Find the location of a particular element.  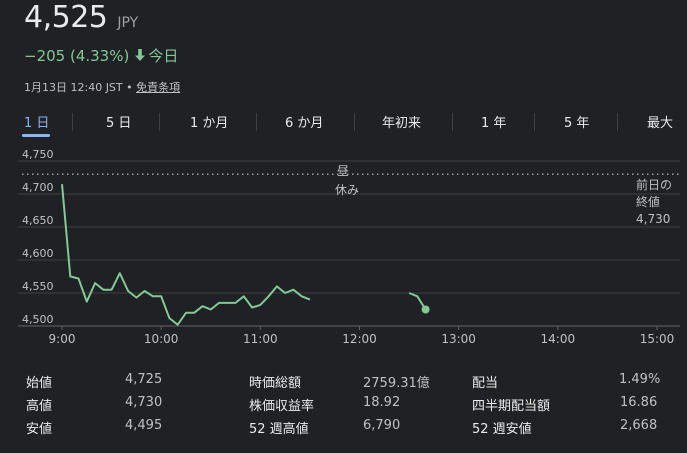

previous-close-label: 4,730 is located at coordinates (653, 219).